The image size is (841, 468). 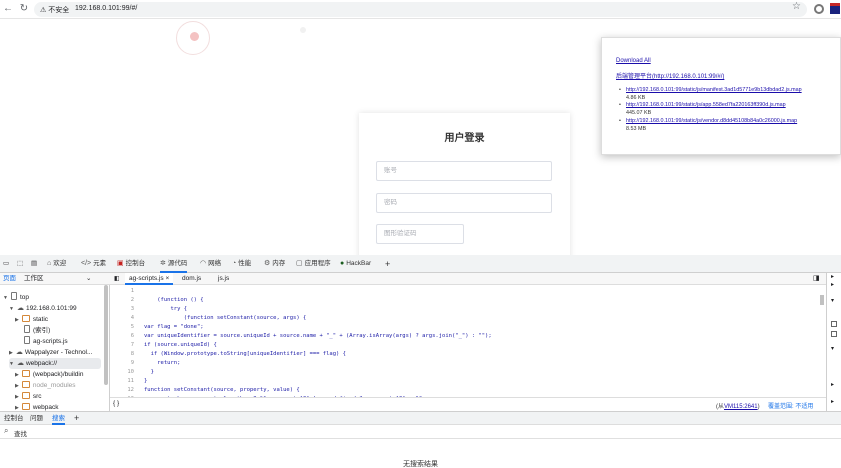 What do you see at coordinates (174, 327) in the screenshot?
I see `code-line: var flag = "done";` at bounding box center [174, 327].